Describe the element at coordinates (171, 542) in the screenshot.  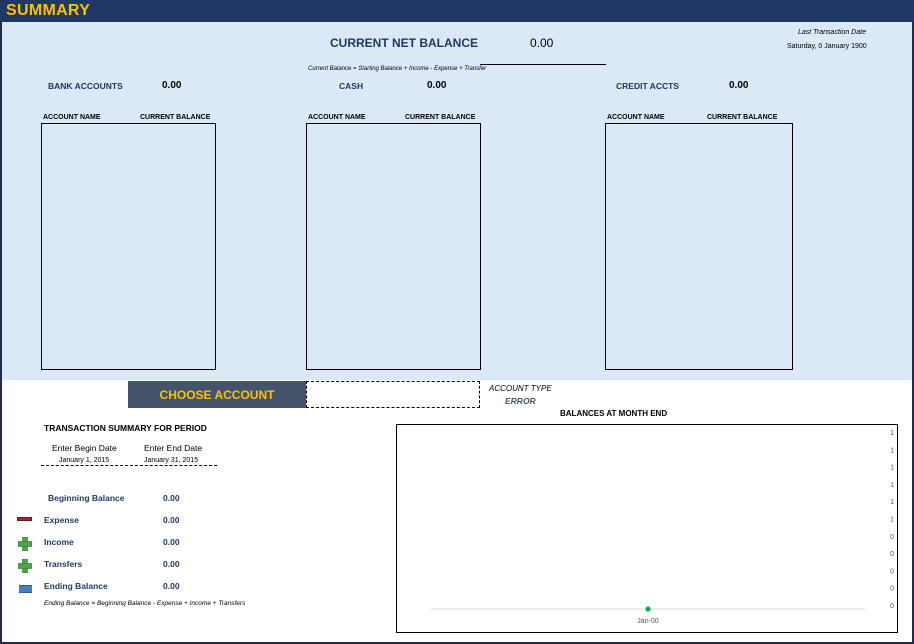
I see `income-value: 0.00` at that location.